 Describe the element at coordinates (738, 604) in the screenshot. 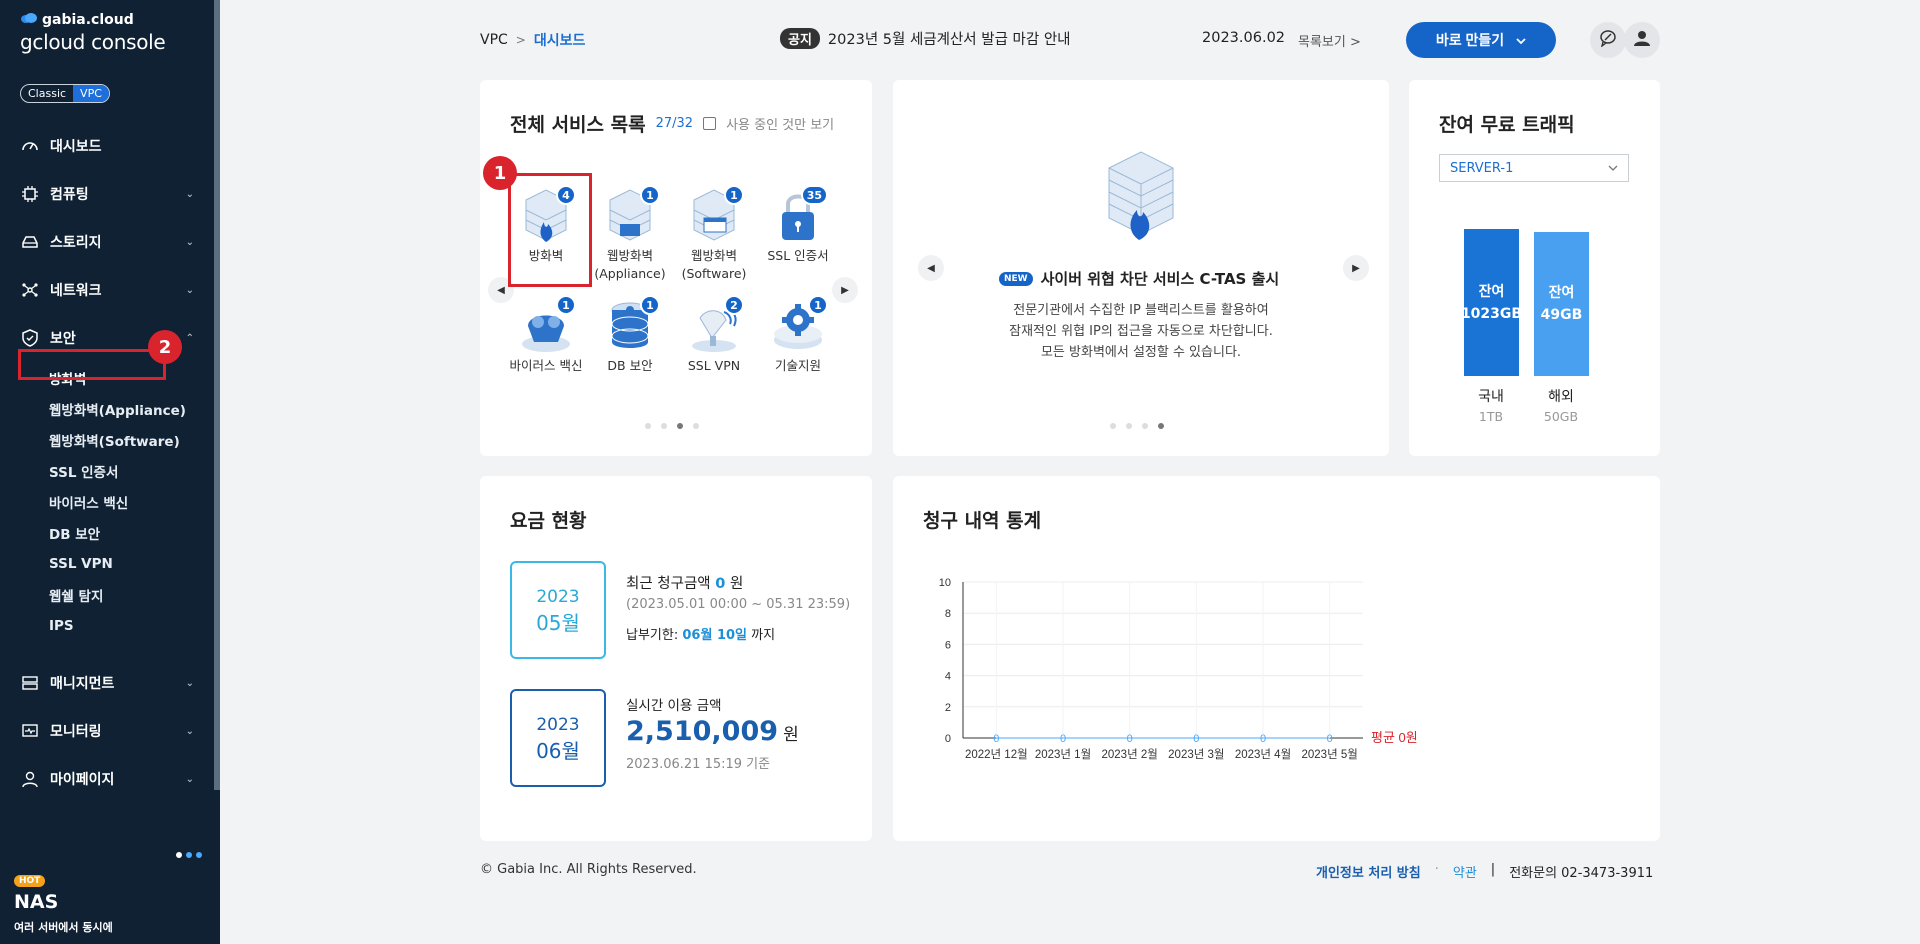

I see `recent-fee-period: (2023.05.01 00:00 ~ 05.31 23:59)` at that location.